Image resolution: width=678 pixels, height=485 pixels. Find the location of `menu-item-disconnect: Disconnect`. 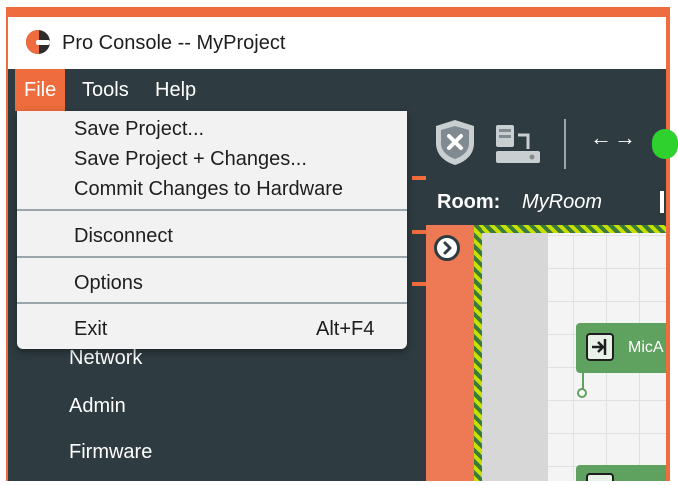

menu-item-disconnect: Disconnect is located at coordinates (123, 236).